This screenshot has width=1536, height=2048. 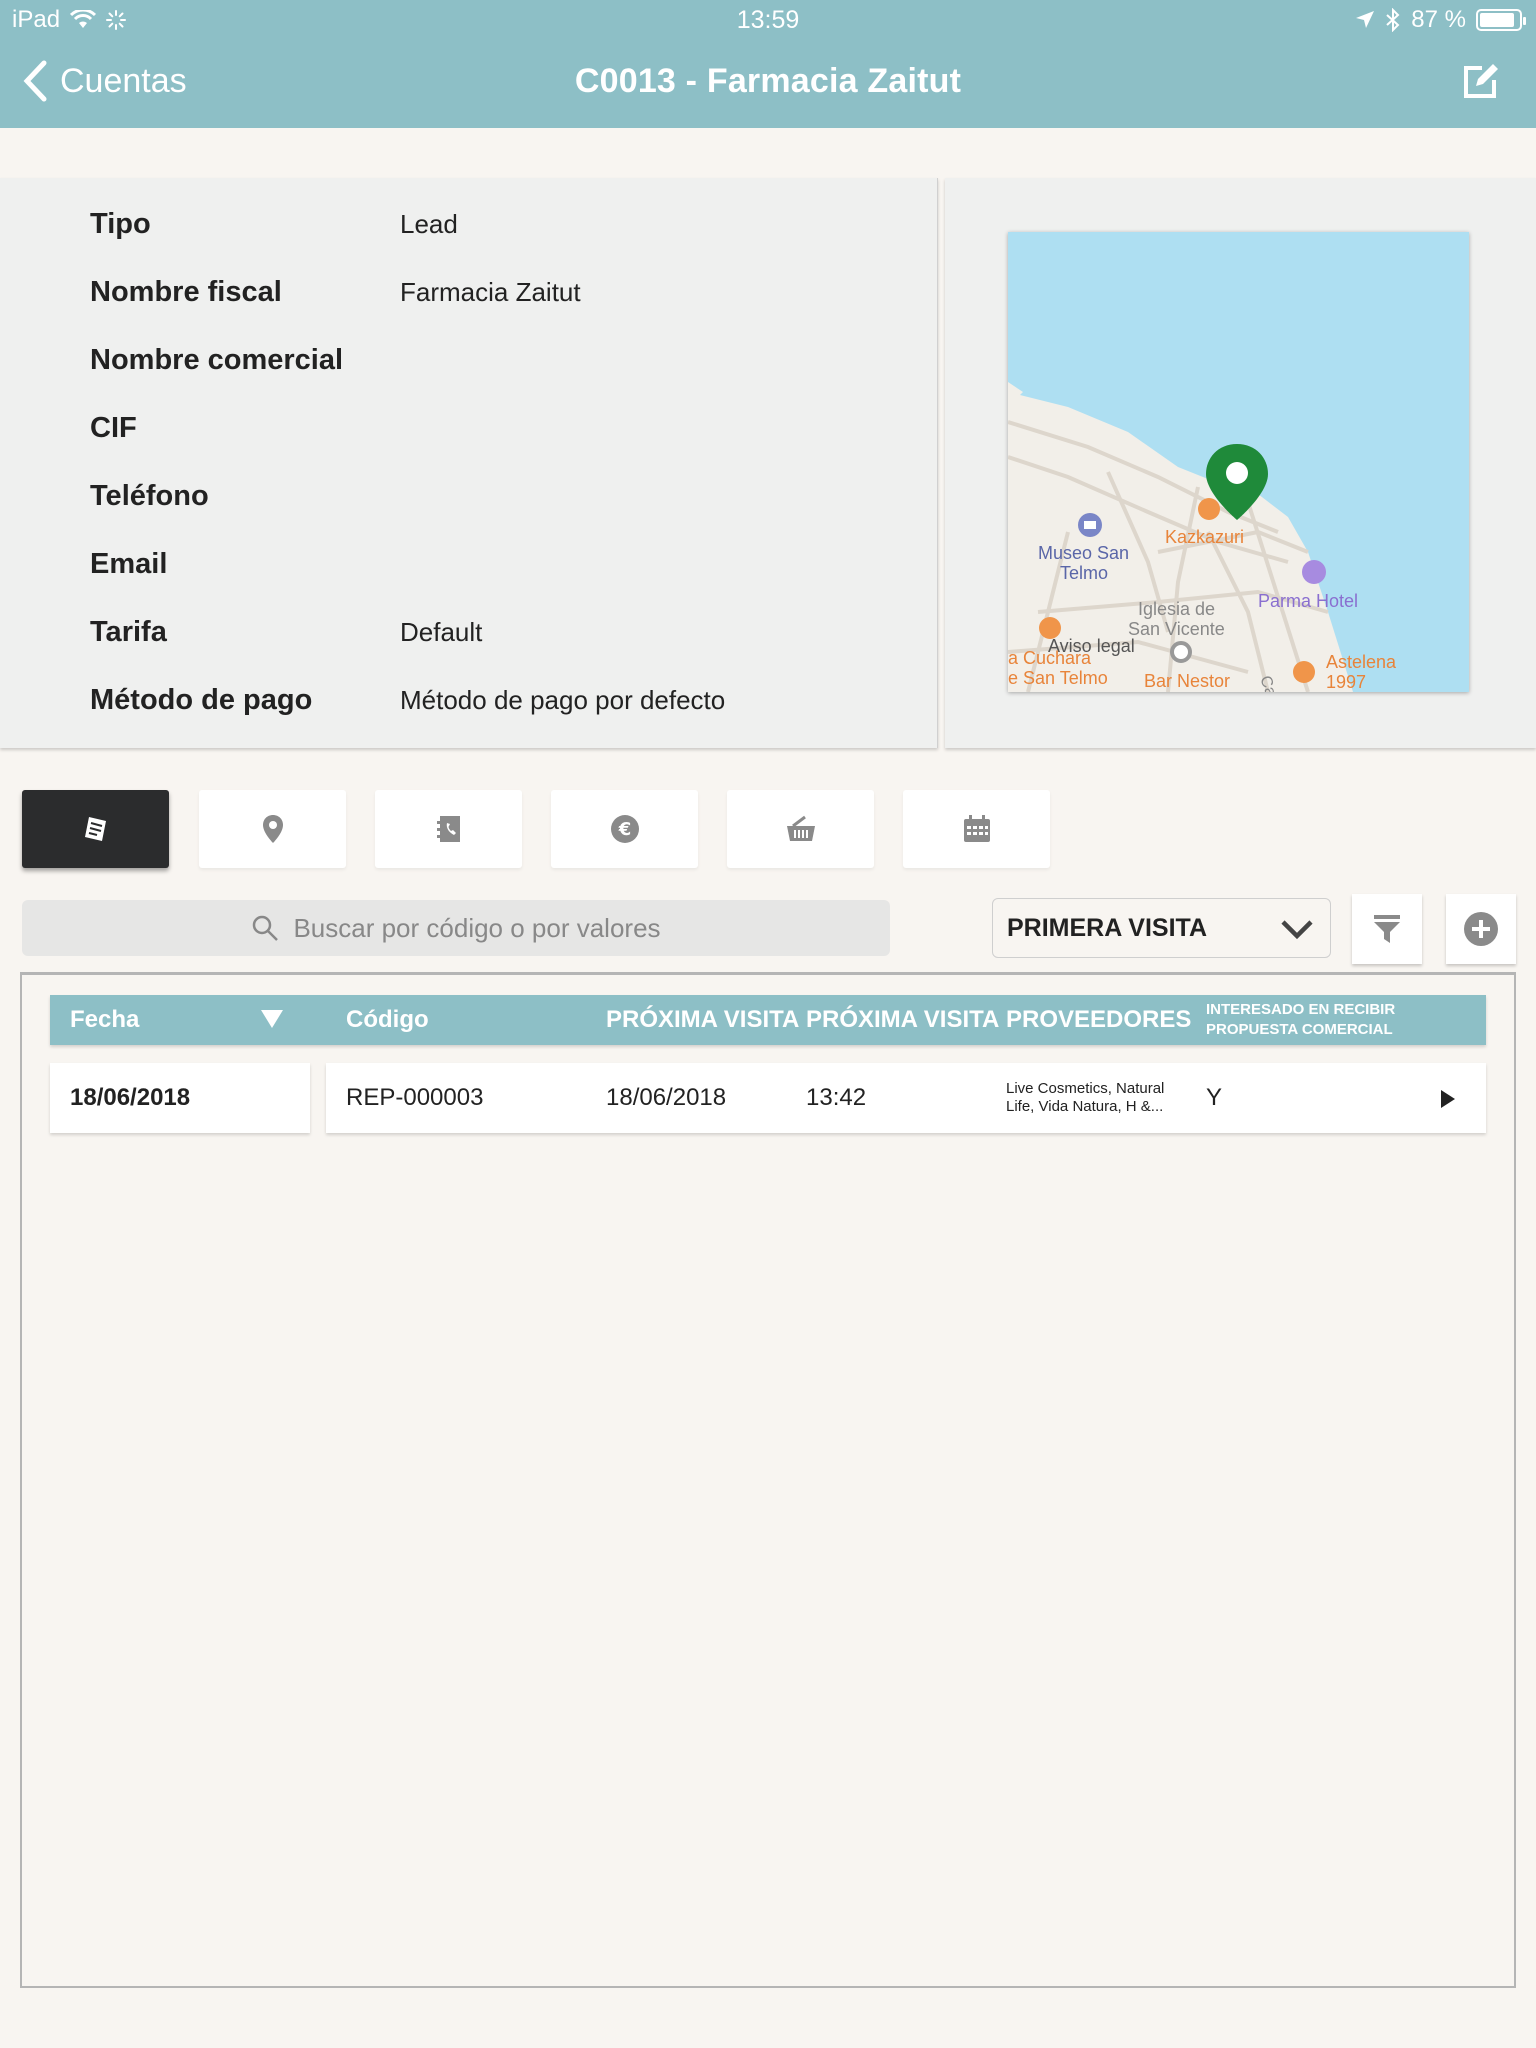 What do you see at coordinates (1299, 1029) in the screenshot?
I see `header-interesado-line: PROPUESTA COMERCIAL` at bounding box center [1299, 1029].